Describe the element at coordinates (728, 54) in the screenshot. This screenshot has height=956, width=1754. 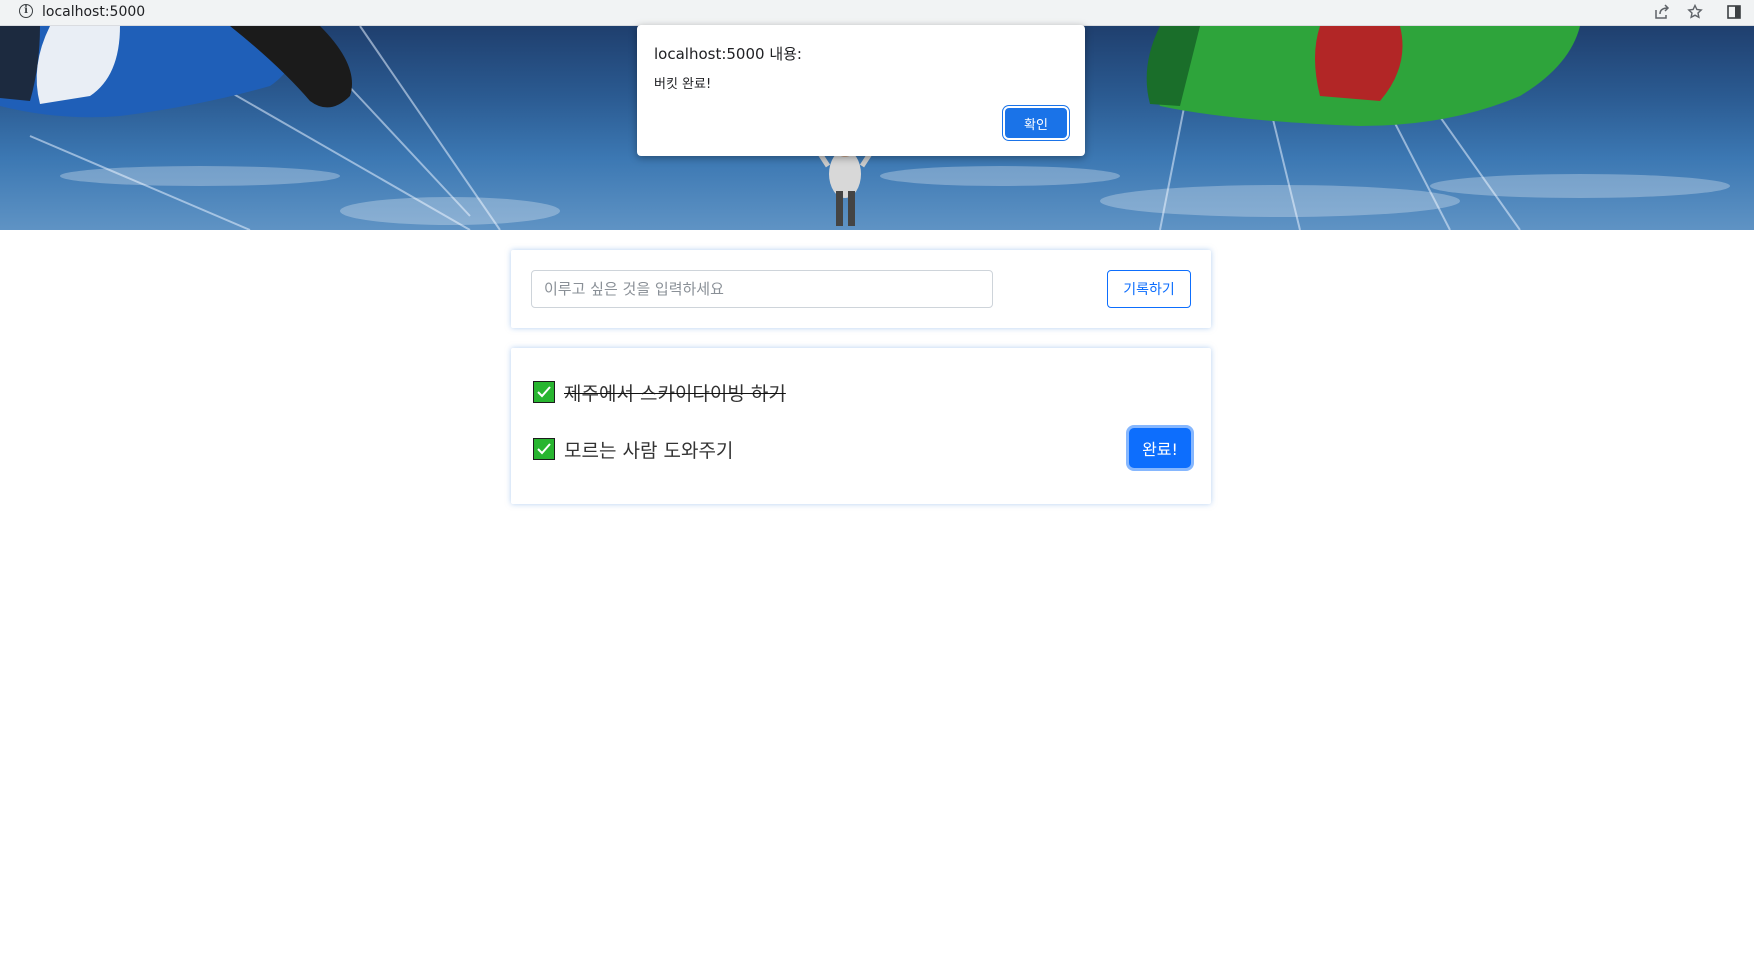
I see `alert-title: localhost:5000 내용:` at that location.